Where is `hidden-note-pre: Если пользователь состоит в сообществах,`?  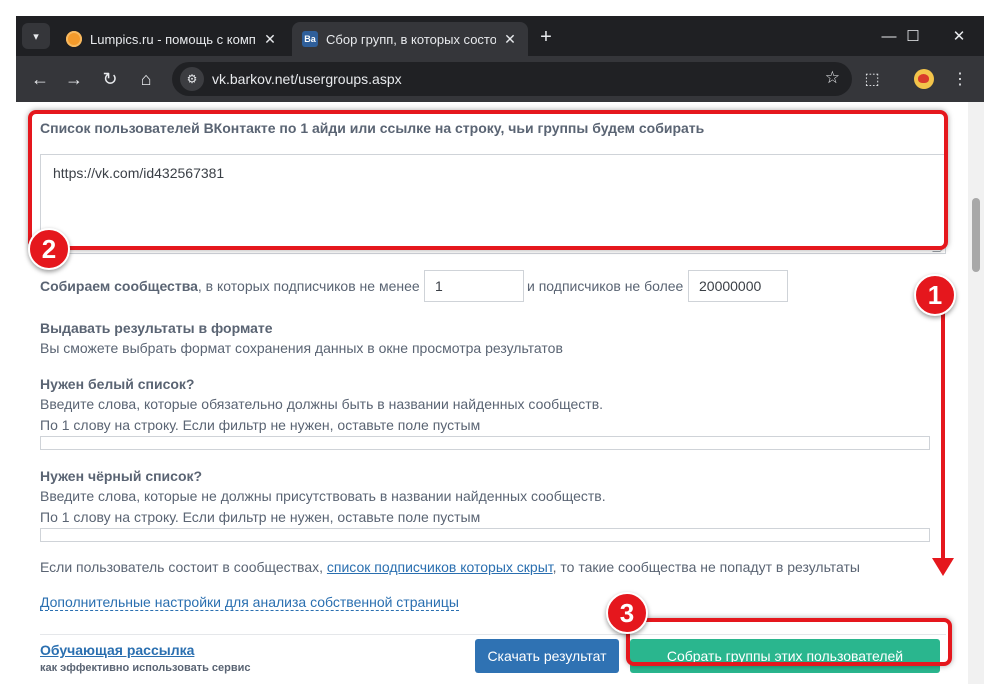 hidden-note-pre: Если пользователь состоит в сообществах, is located at coordinates (183, 567).